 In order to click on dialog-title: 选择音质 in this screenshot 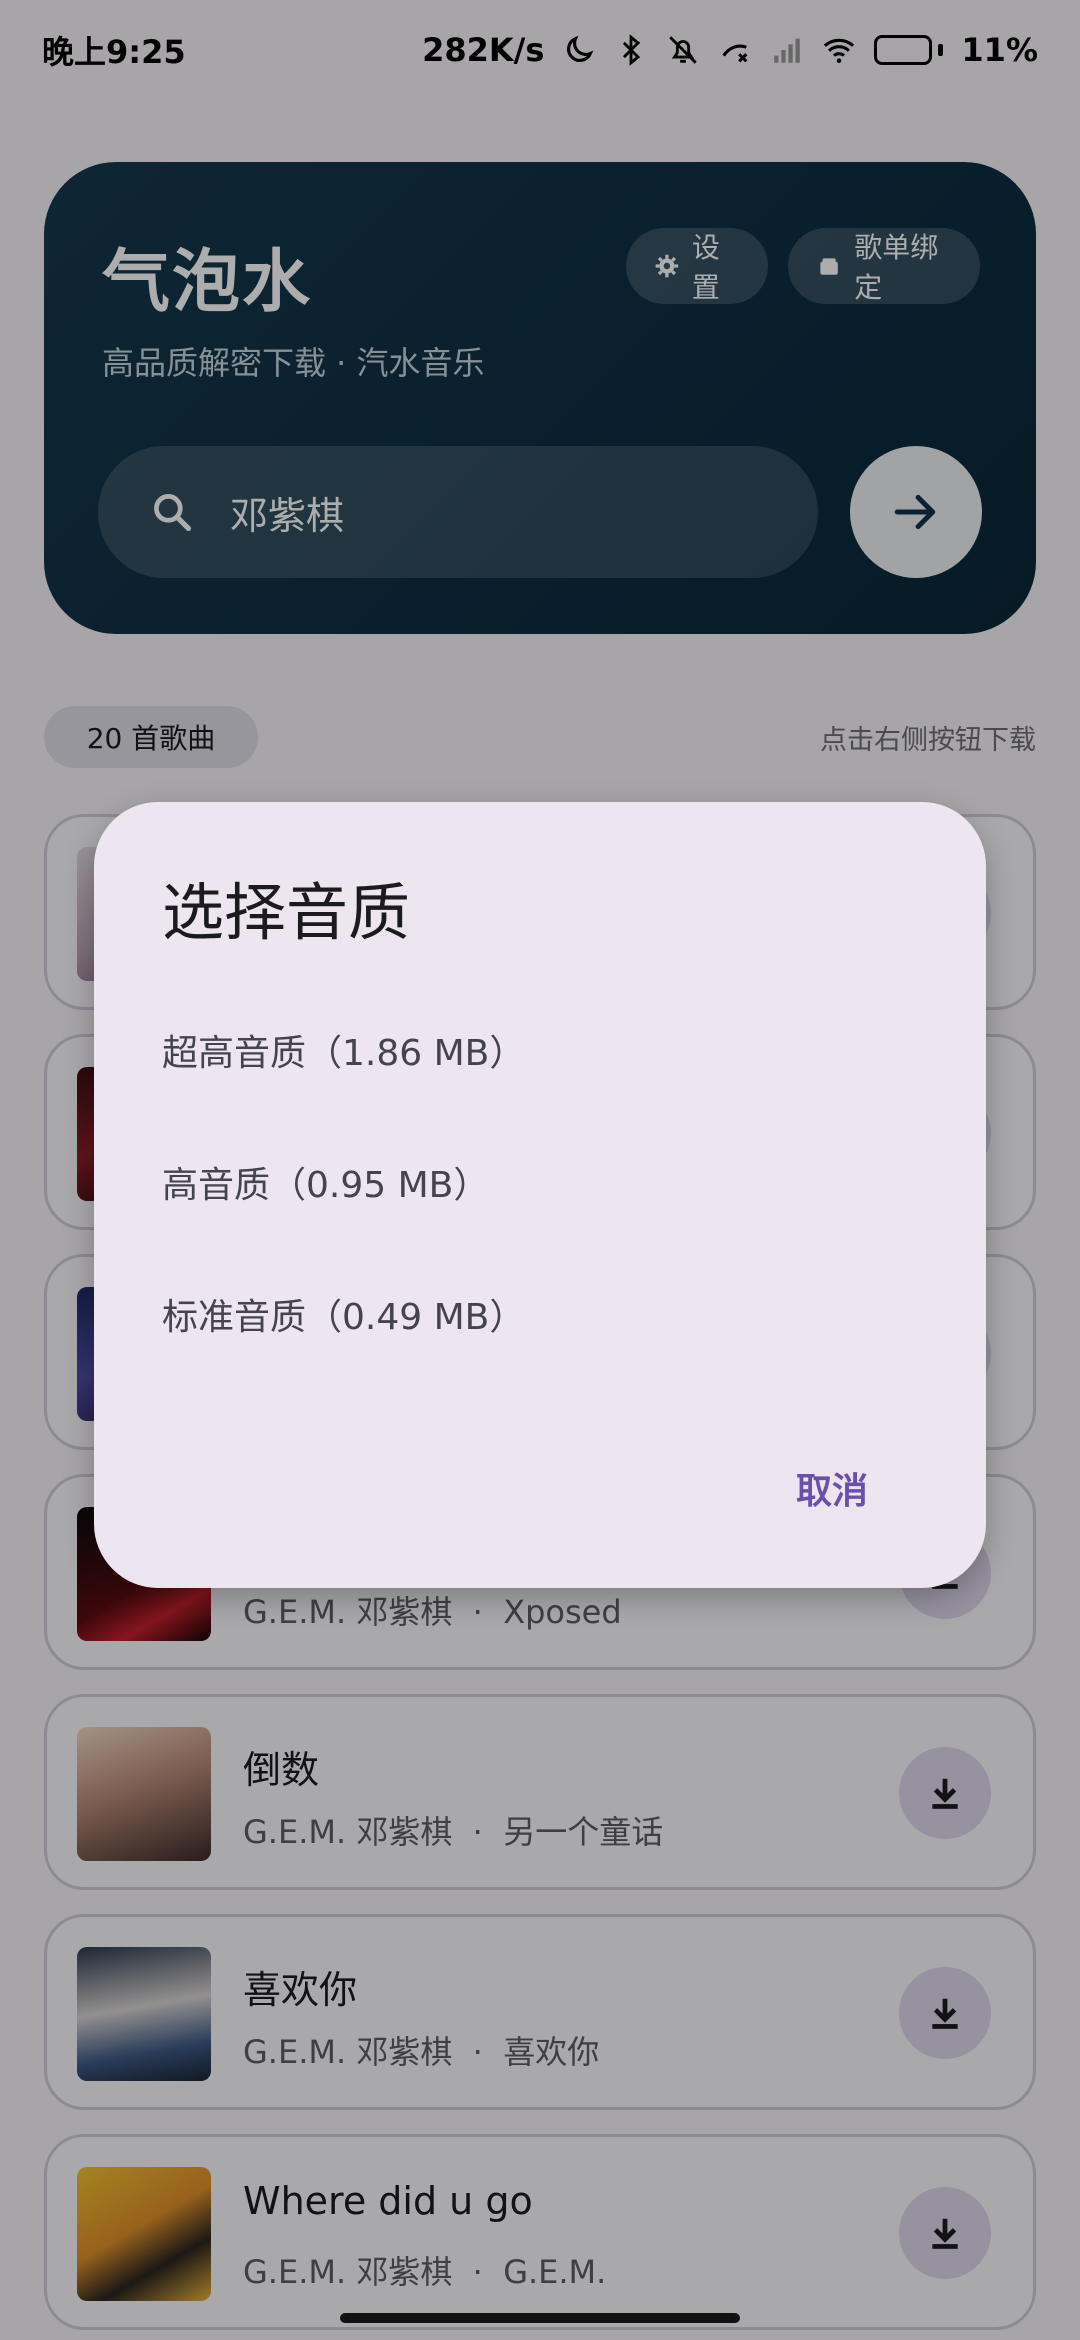, I will do `click(286, 912)`.